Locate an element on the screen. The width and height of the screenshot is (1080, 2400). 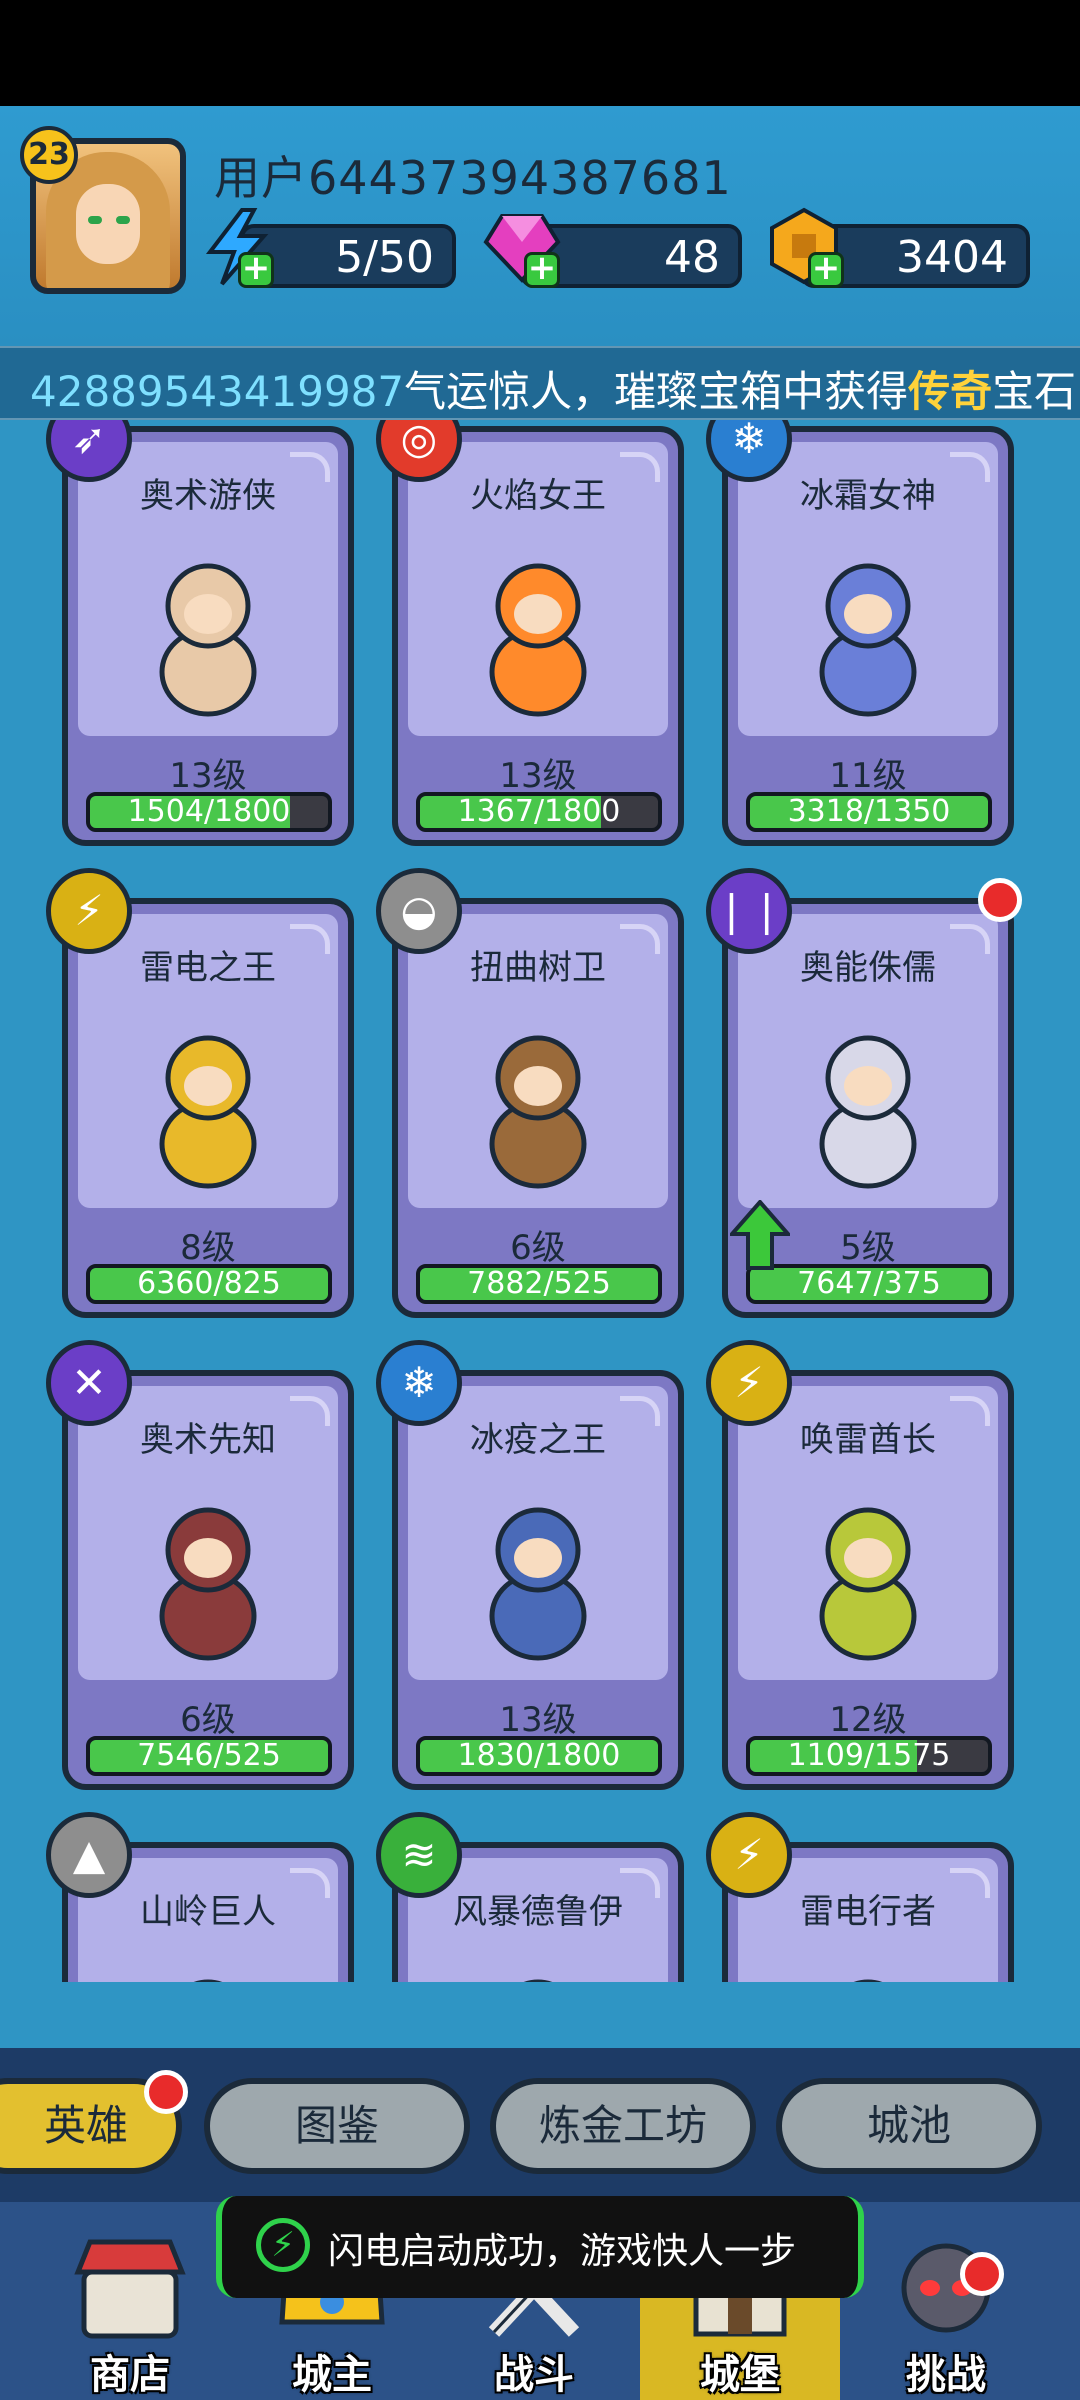
announcement-ticker: 42889543419987气运惊人，璀璨宝箱中获得传奇宝石 is located at coordinates (540, 383).